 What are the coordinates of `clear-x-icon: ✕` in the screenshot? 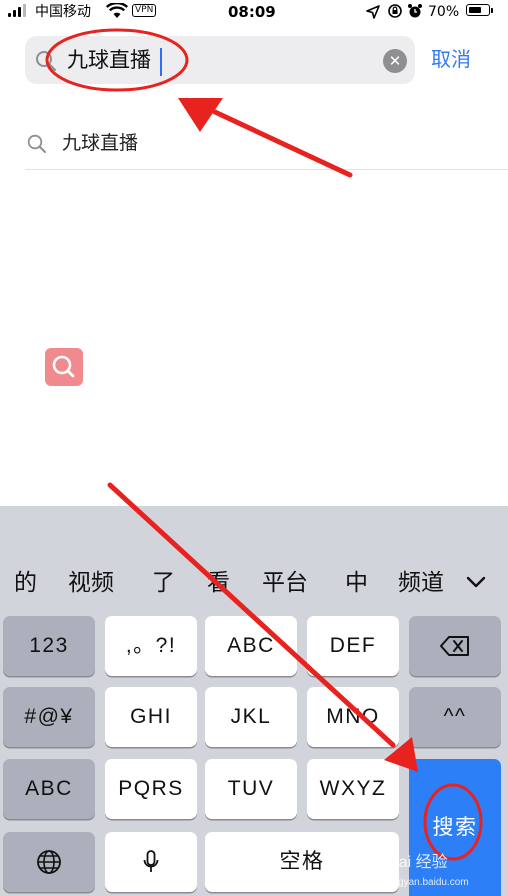 It's located at (395, 61).